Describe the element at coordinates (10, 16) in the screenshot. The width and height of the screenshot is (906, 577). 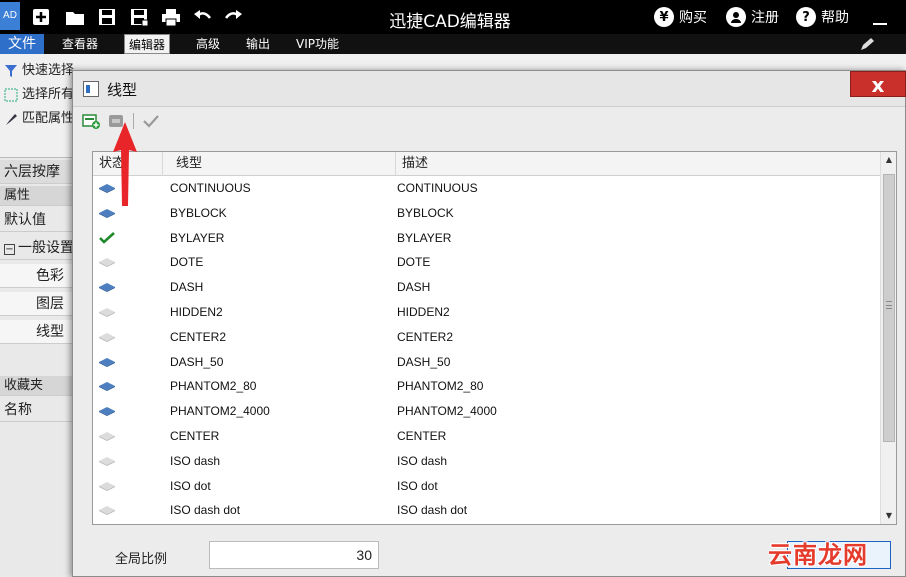
I see `app-logo: AD` at that location.